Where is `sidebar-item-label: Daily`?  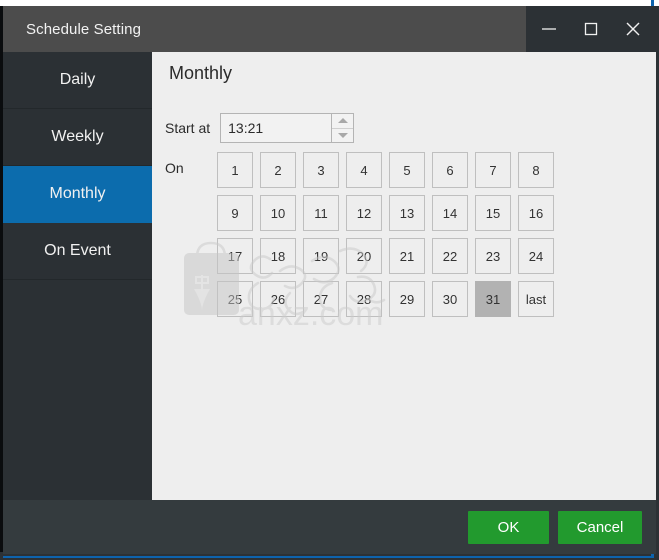 sidebar-item-label: Daily is located at coordinates (77, 79).